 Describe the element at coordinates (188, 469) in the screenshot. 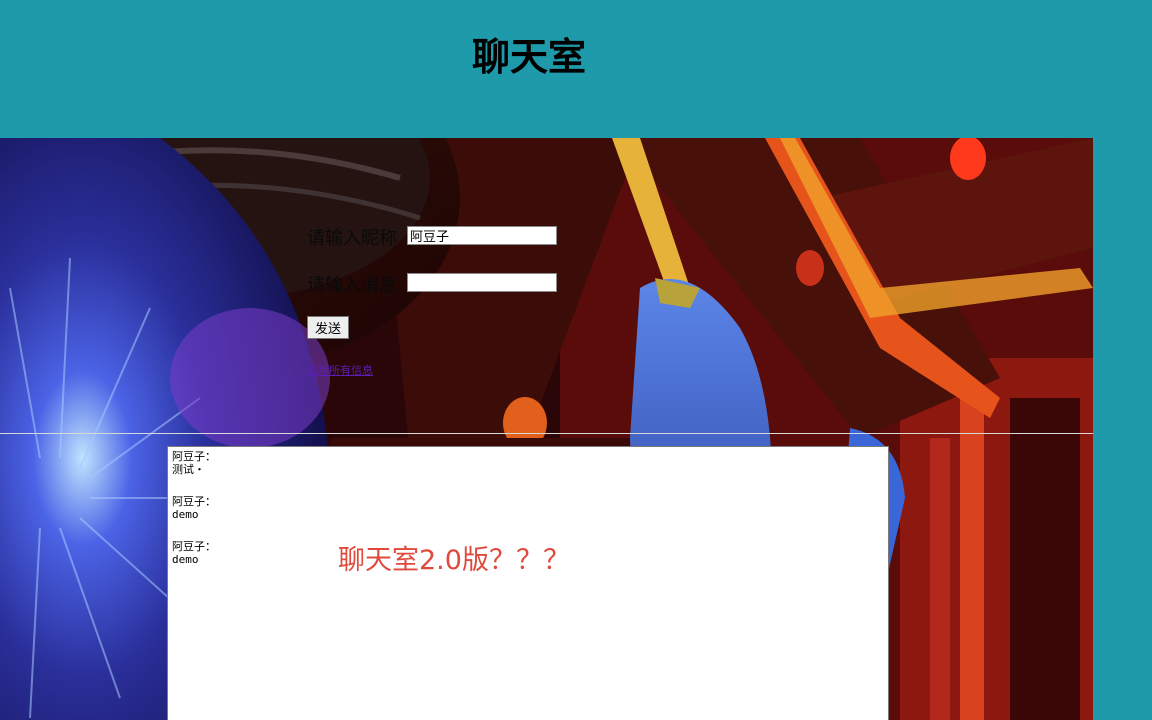

I see `message-text: 测试・` at that location.